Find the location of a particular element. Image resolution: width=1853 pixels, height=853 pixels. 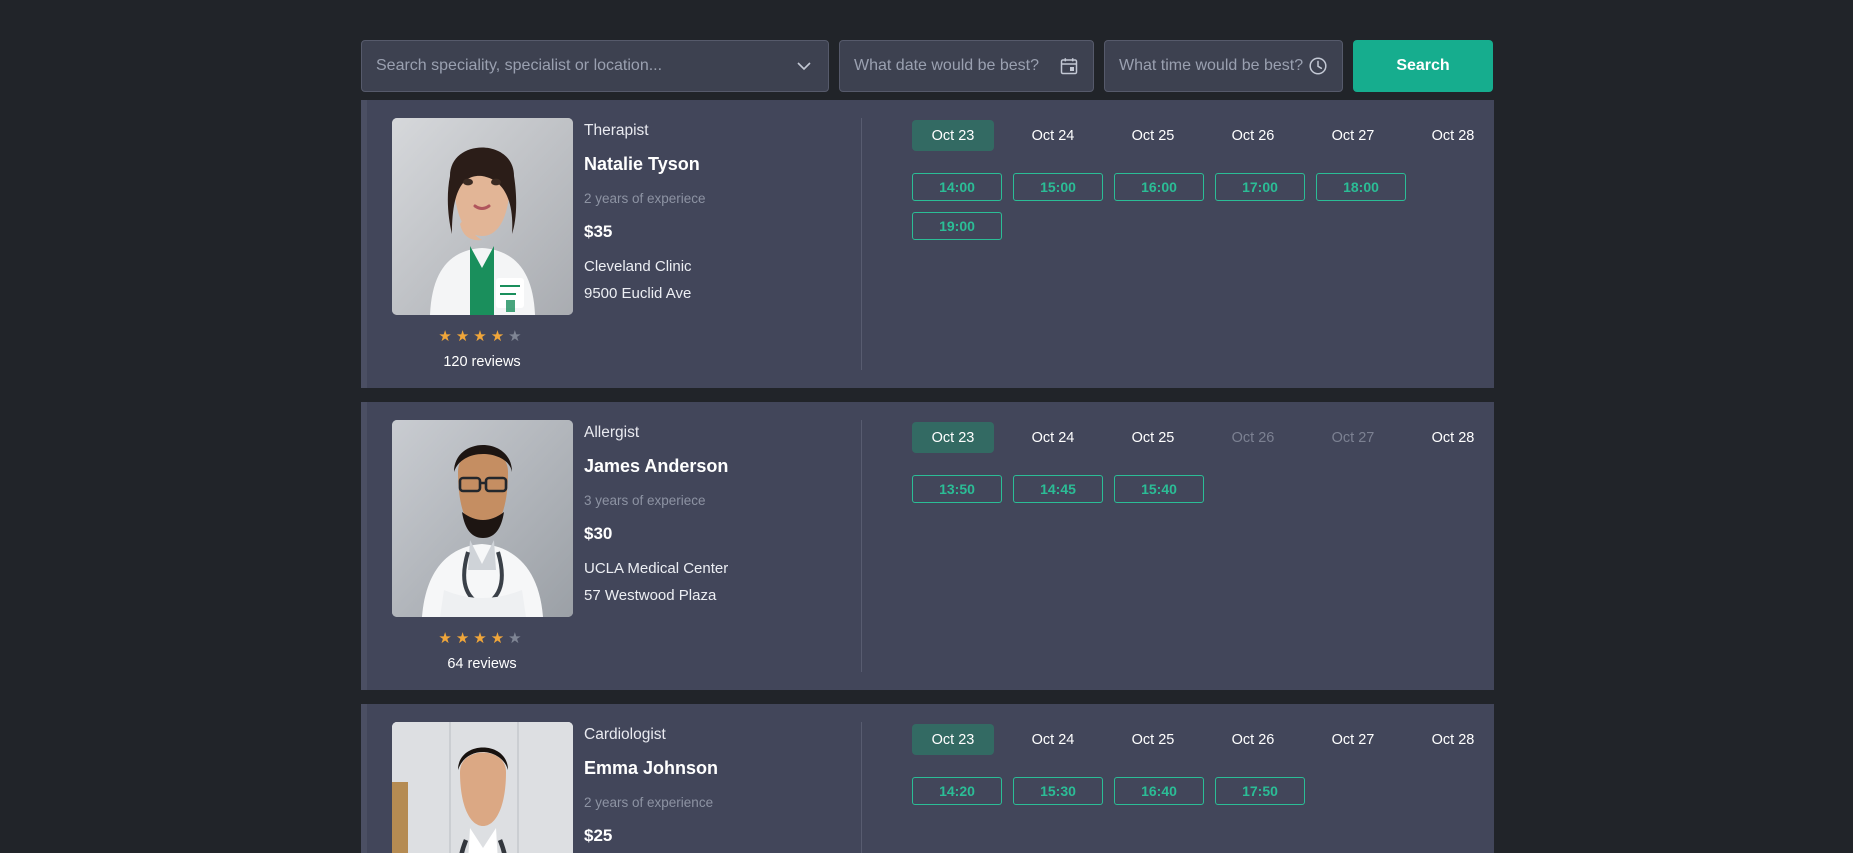

doctor-photo-column: ★★★★★ 120 reviews is located at coordinates (470, 244).